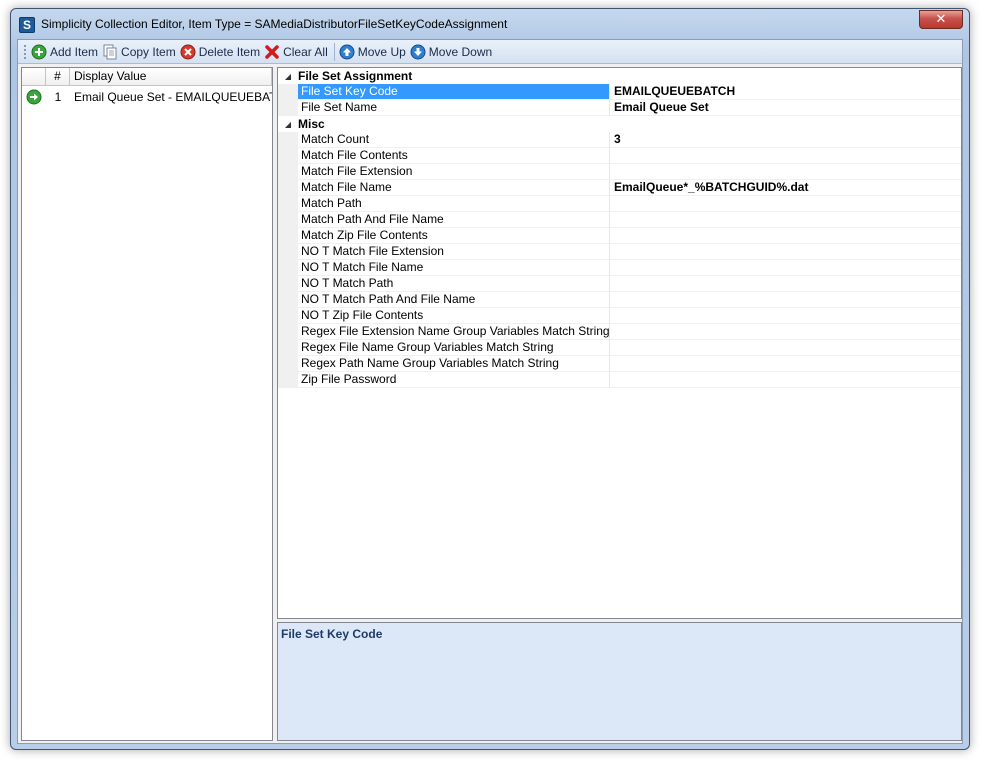 The image size is (984, 765). What do you see at coordinates (454, 284) in the screenshot?
I see `property-name: NO T Match Path` at bounding box center [454, 284].